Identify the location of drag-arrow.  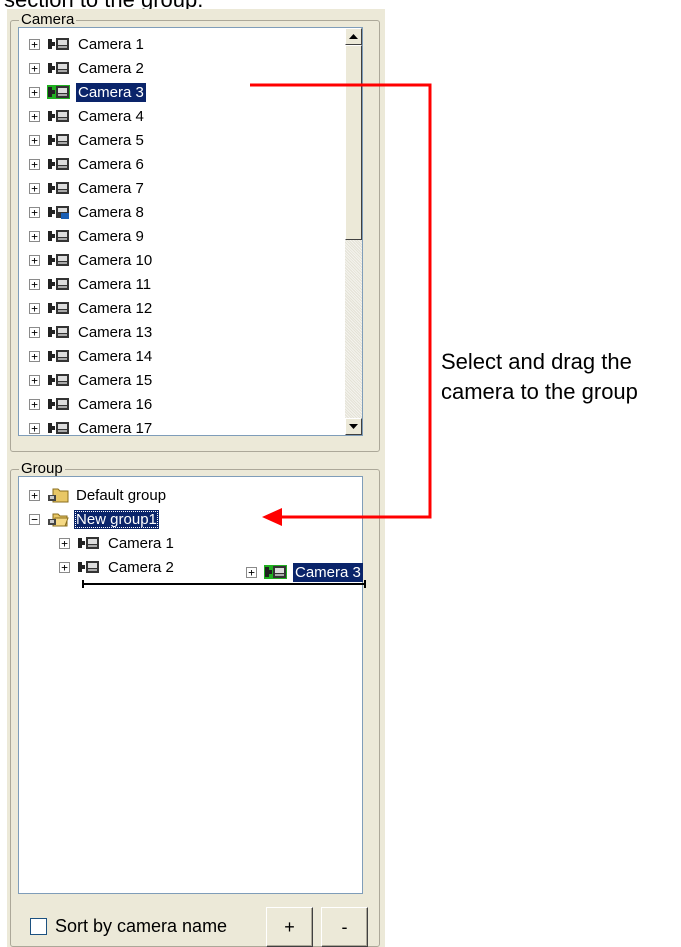
(341, 304).